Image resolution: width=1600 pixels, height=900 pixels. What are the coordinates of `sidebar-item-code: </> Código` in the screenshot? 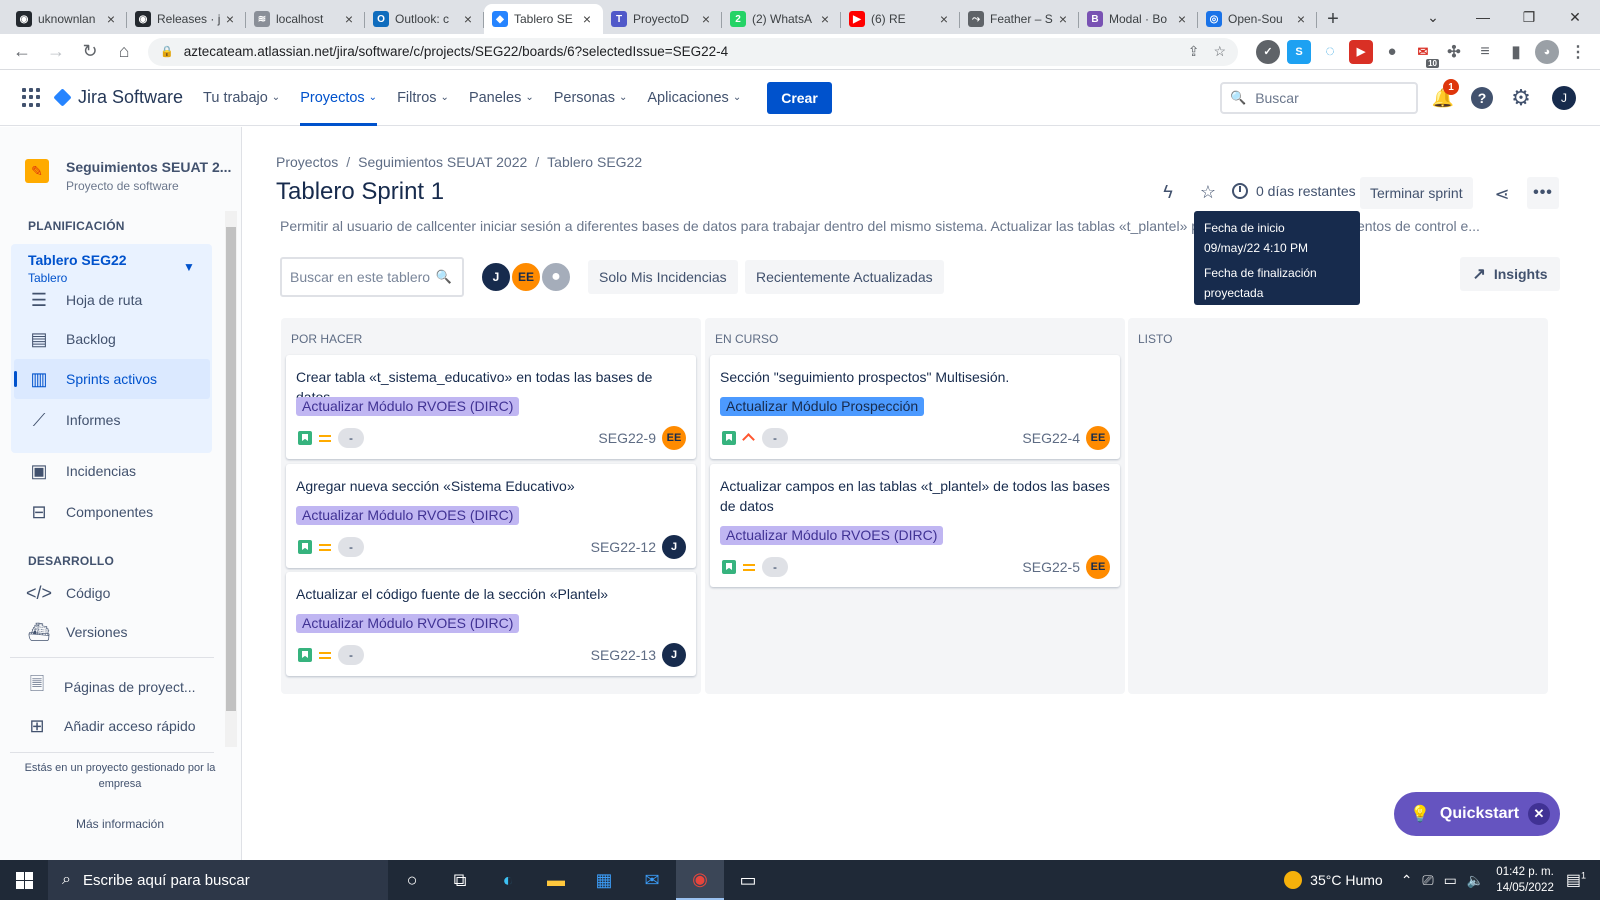 It's located at (68, 593).